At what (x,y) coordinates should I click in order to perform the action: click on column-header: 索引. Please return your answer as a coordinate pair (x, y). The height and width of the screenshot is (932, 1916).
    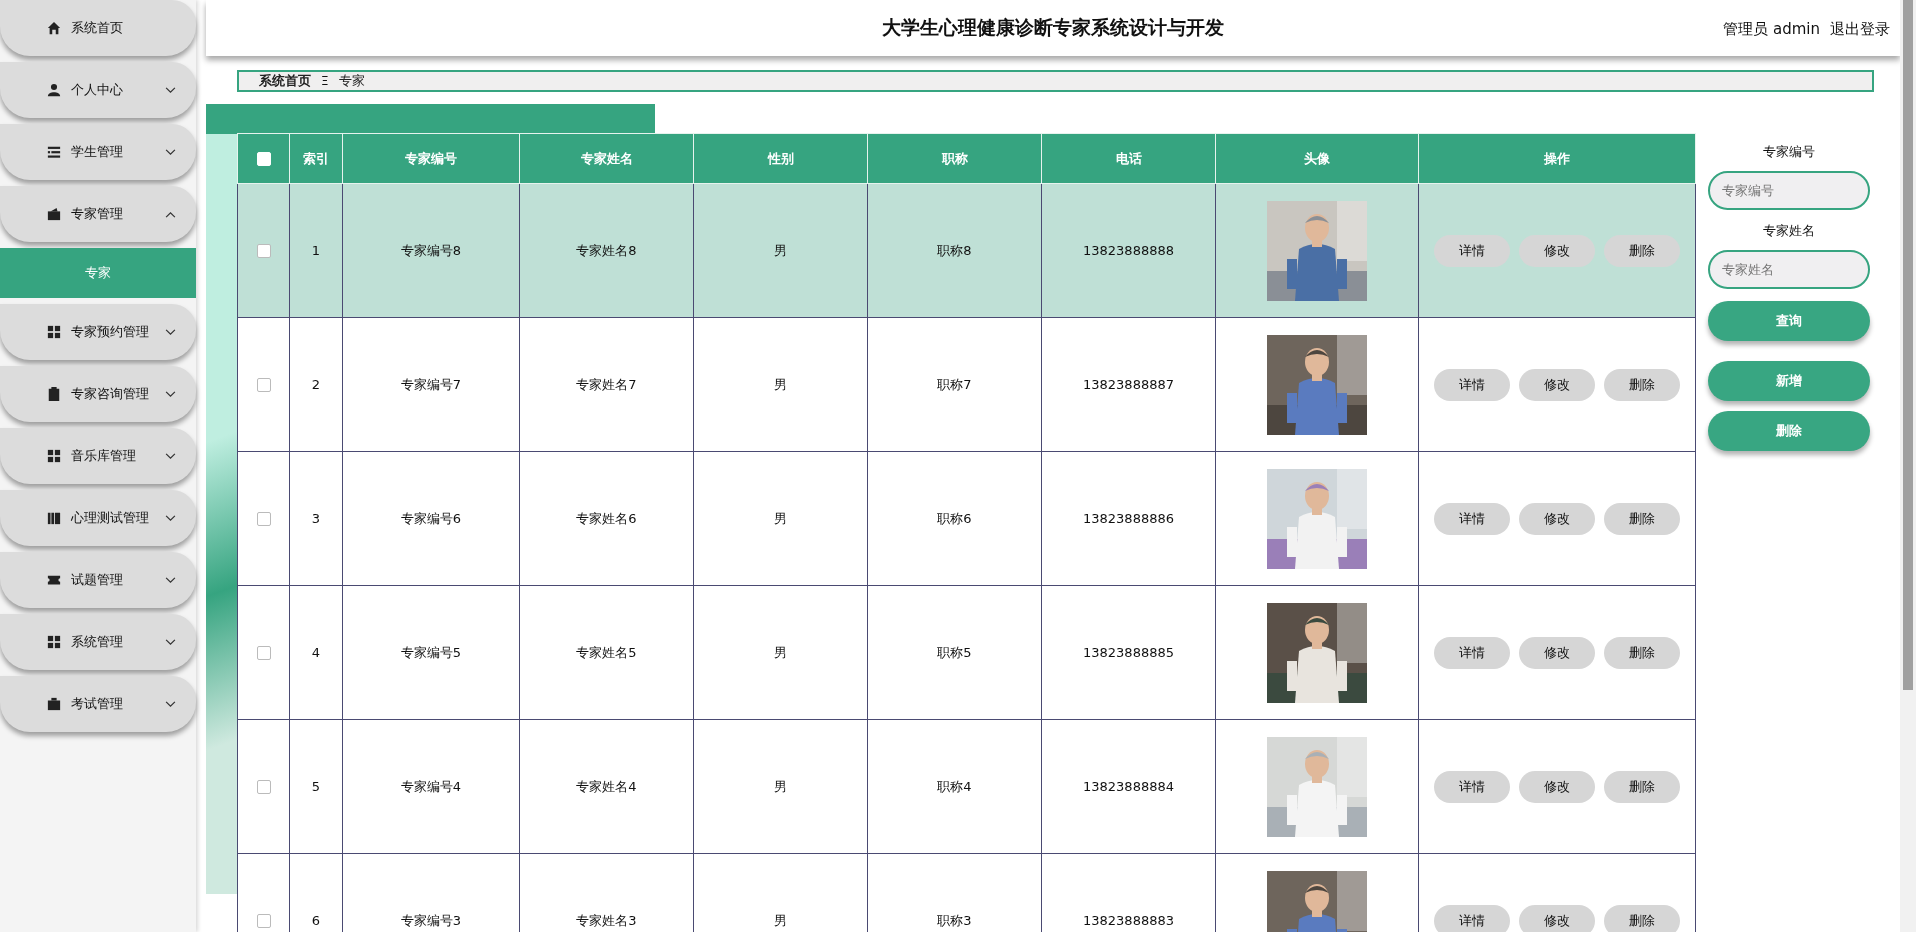
    Looking at the image, I should click on (316, 158).